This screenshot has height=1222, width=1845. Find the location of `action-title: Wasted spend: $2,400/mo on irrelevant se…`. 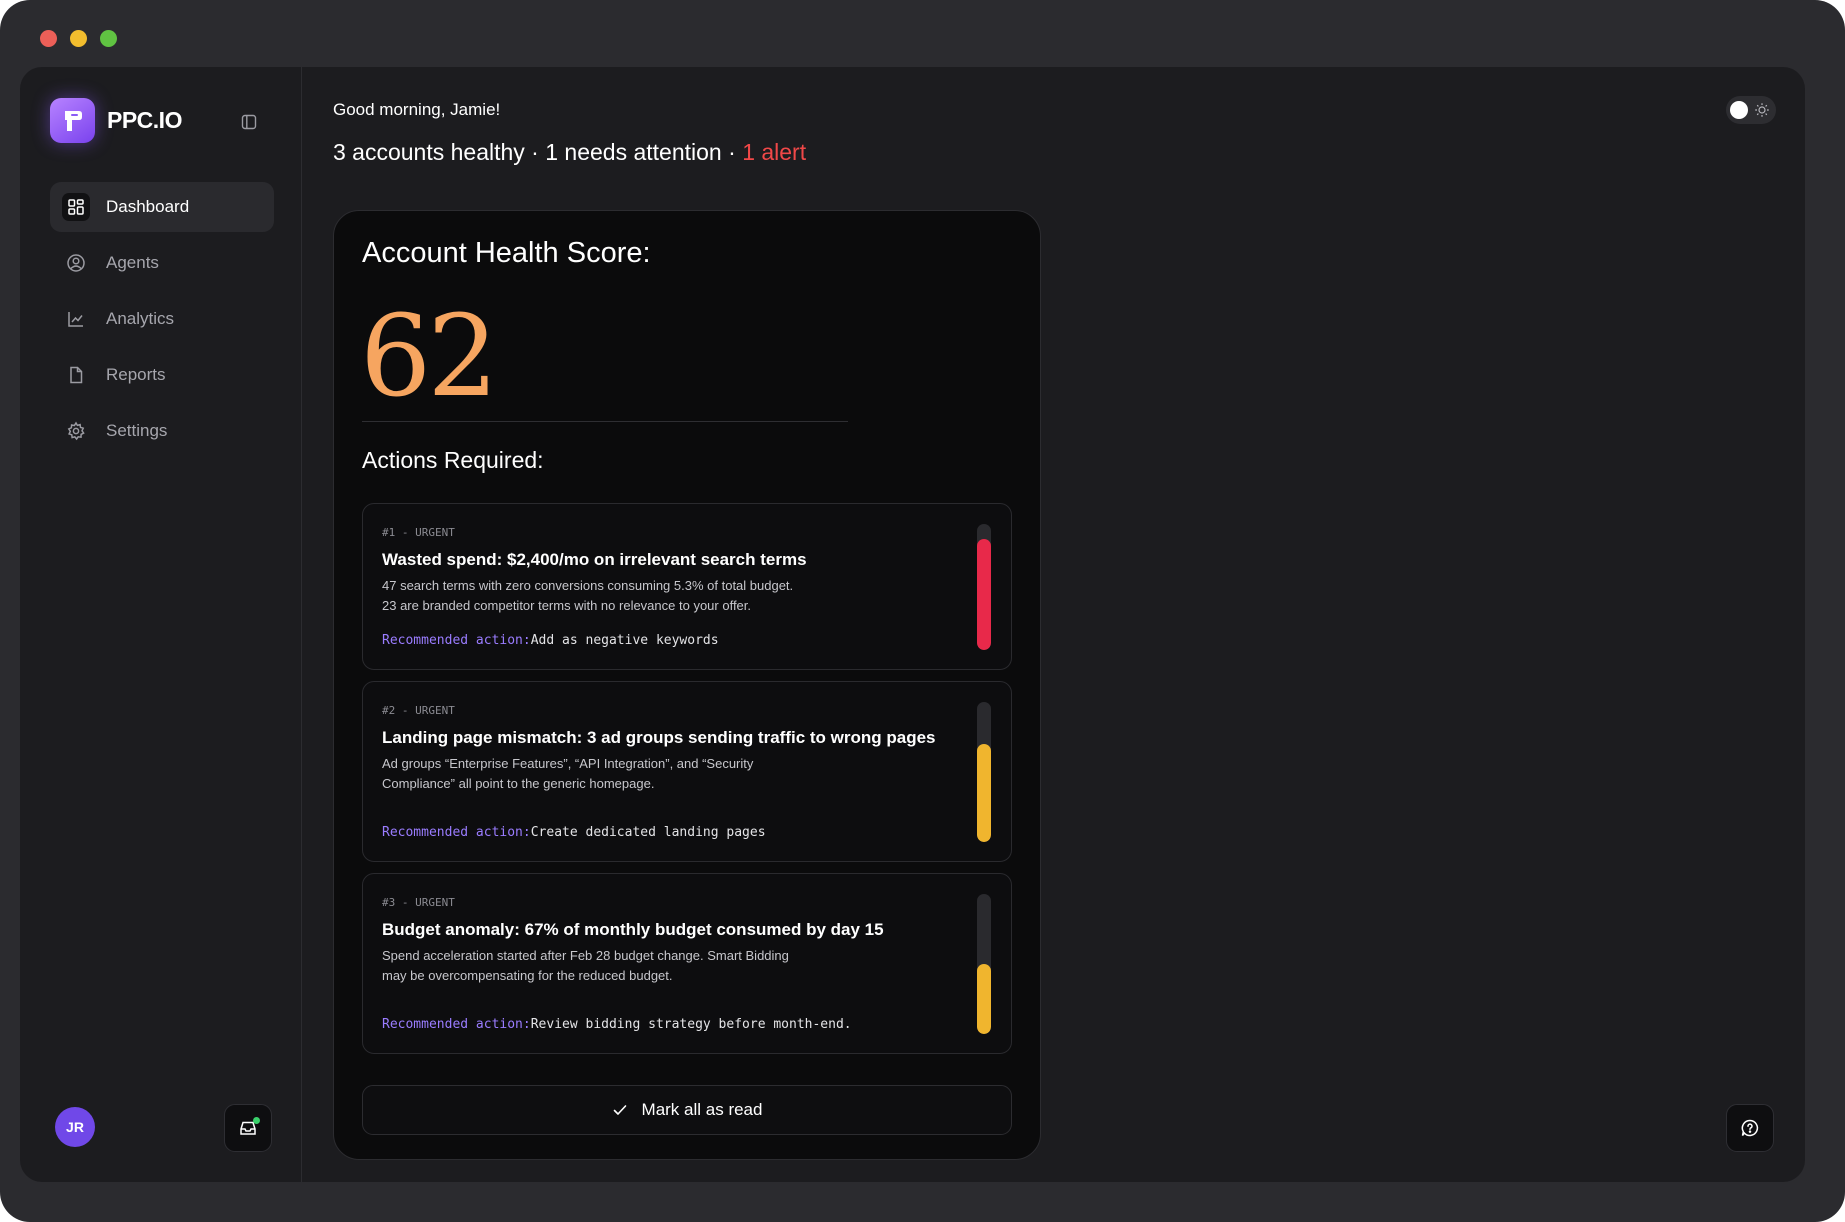

action-title: Wasted spend: $2,400/mo on irrelevant se… is located at coordinates (594, 559).